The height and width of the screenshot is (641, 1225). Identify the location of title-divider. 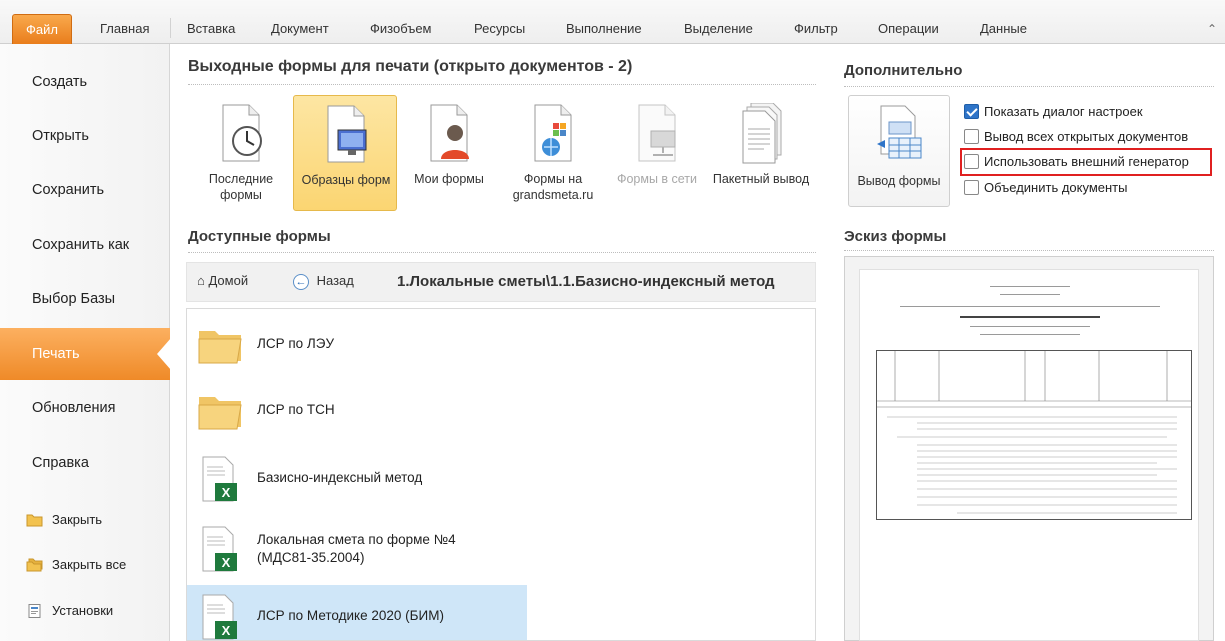
(502, 84).